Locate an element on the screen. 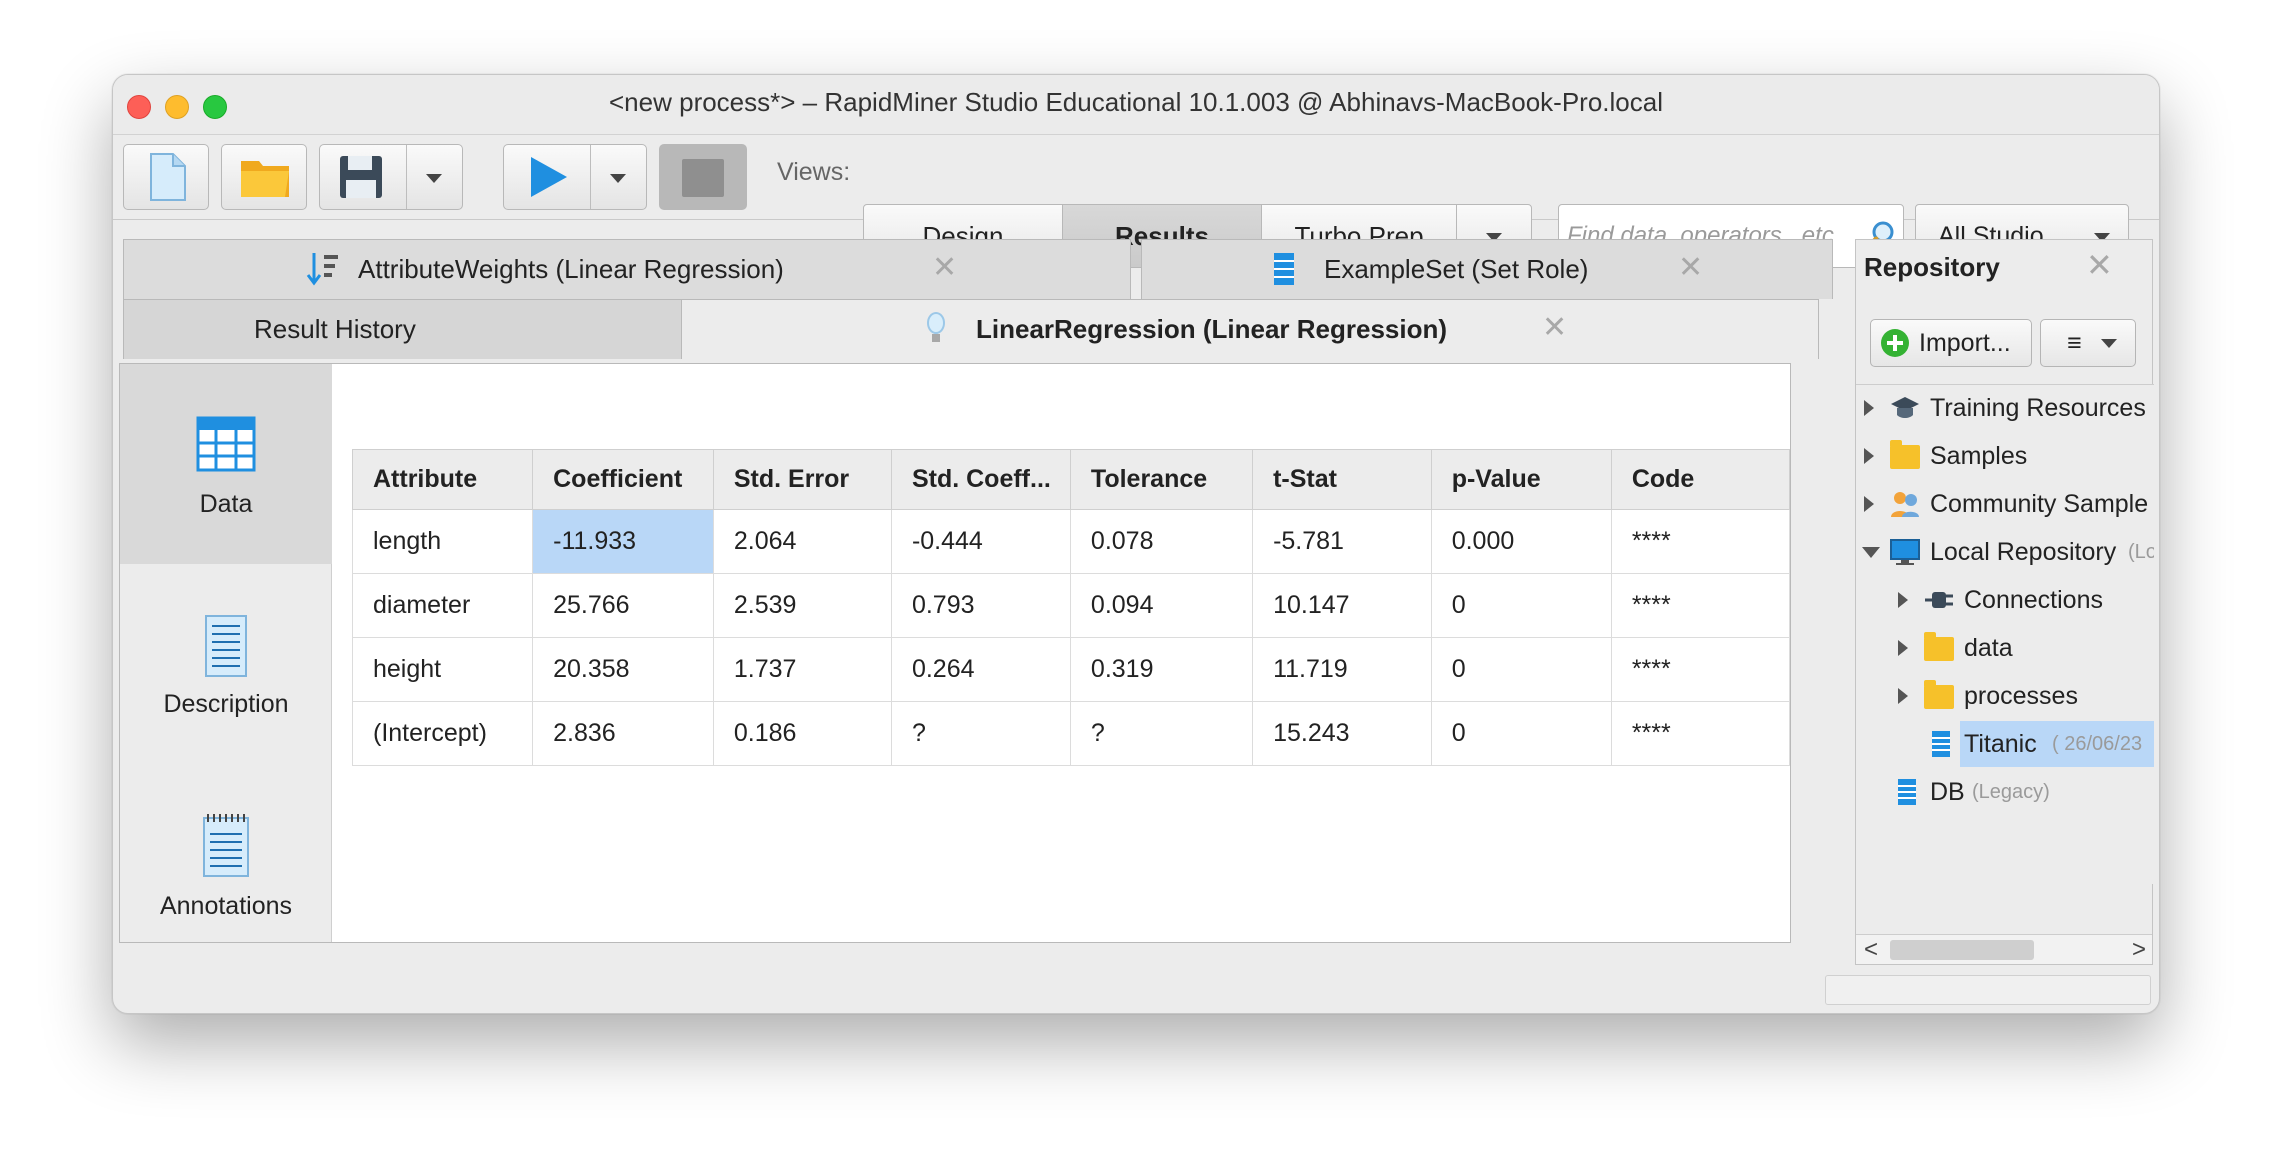  run-process-button is located at coordinates (575, 177).